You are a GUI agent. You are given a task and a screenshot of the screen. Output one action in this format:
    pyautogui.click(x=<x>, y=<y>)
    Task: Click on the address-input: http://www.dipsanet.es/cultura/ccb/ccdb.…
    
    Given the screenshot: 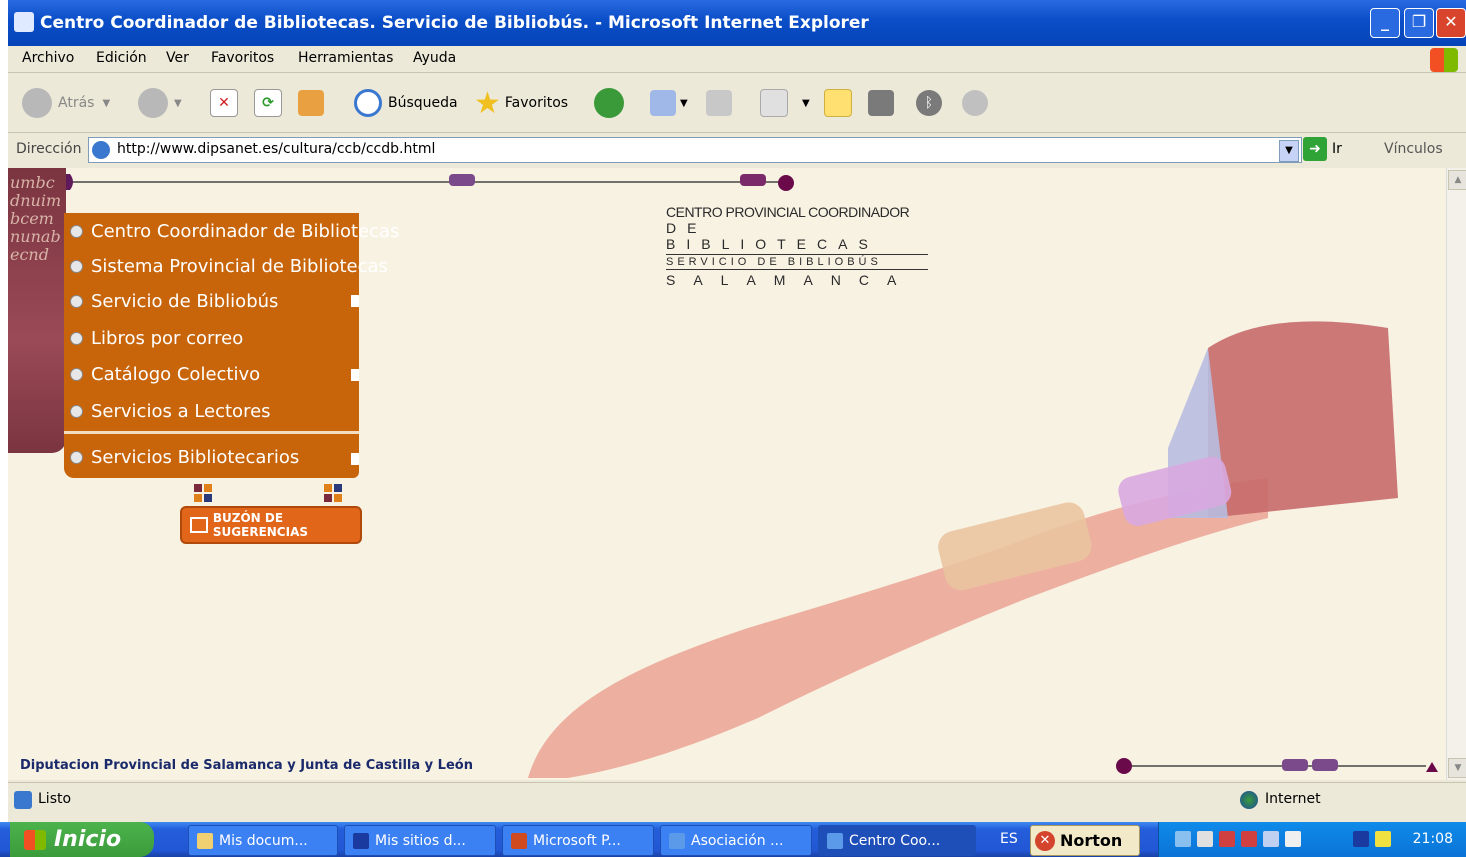 What is the action you would take?
    pyautogui.click(x=695, y=150)
    